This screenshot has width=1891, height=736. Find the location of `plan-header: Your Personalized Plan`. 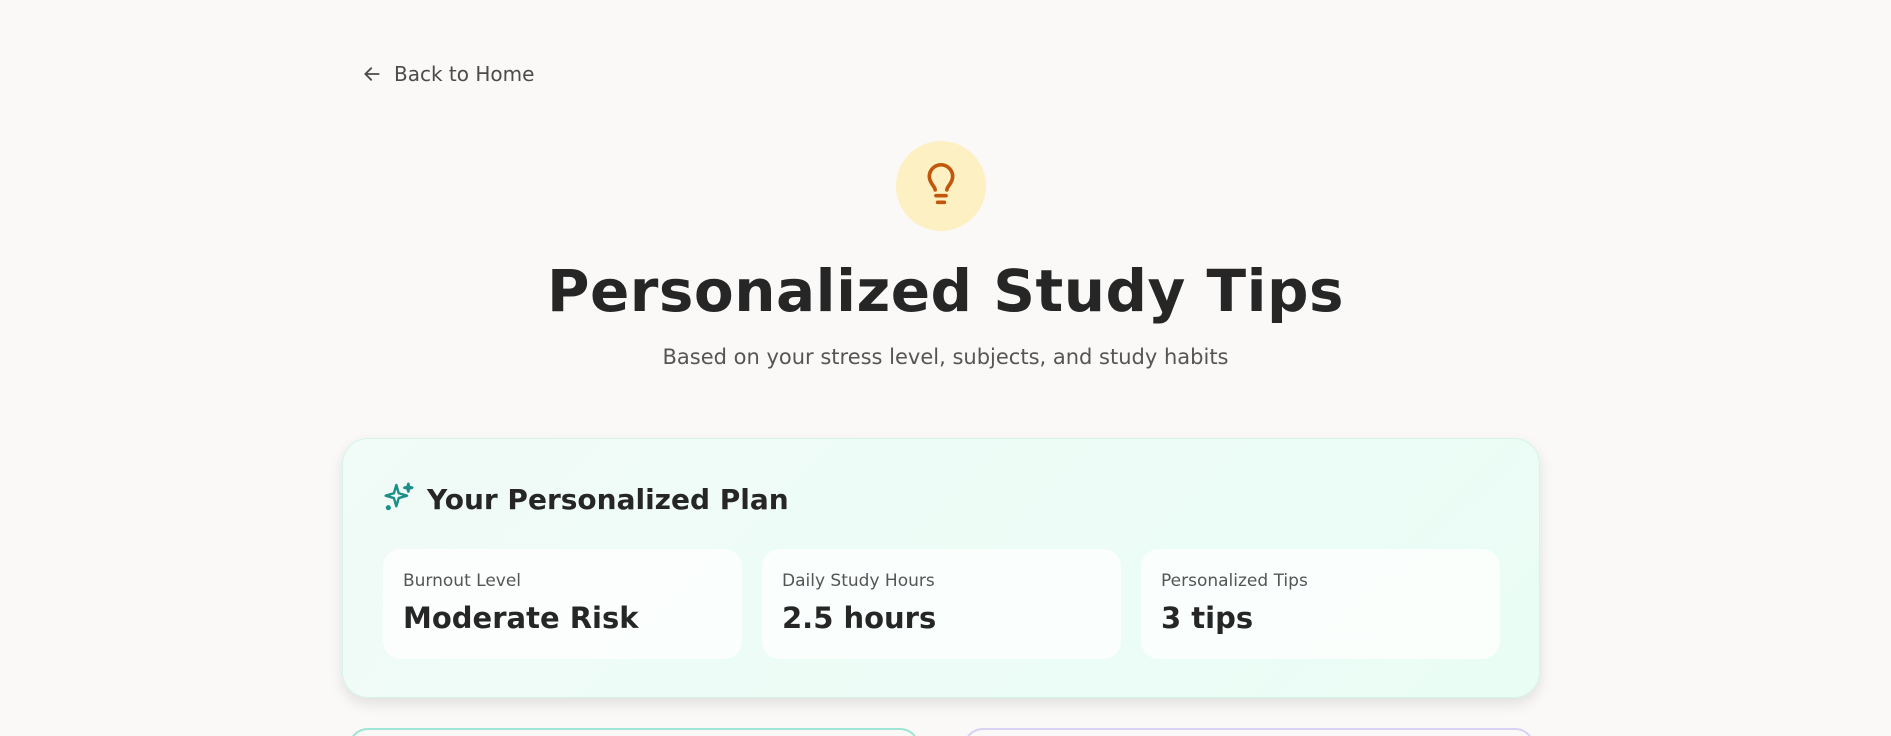

plan-header: Your Personalized Plan is located at coordinates (586, 499).